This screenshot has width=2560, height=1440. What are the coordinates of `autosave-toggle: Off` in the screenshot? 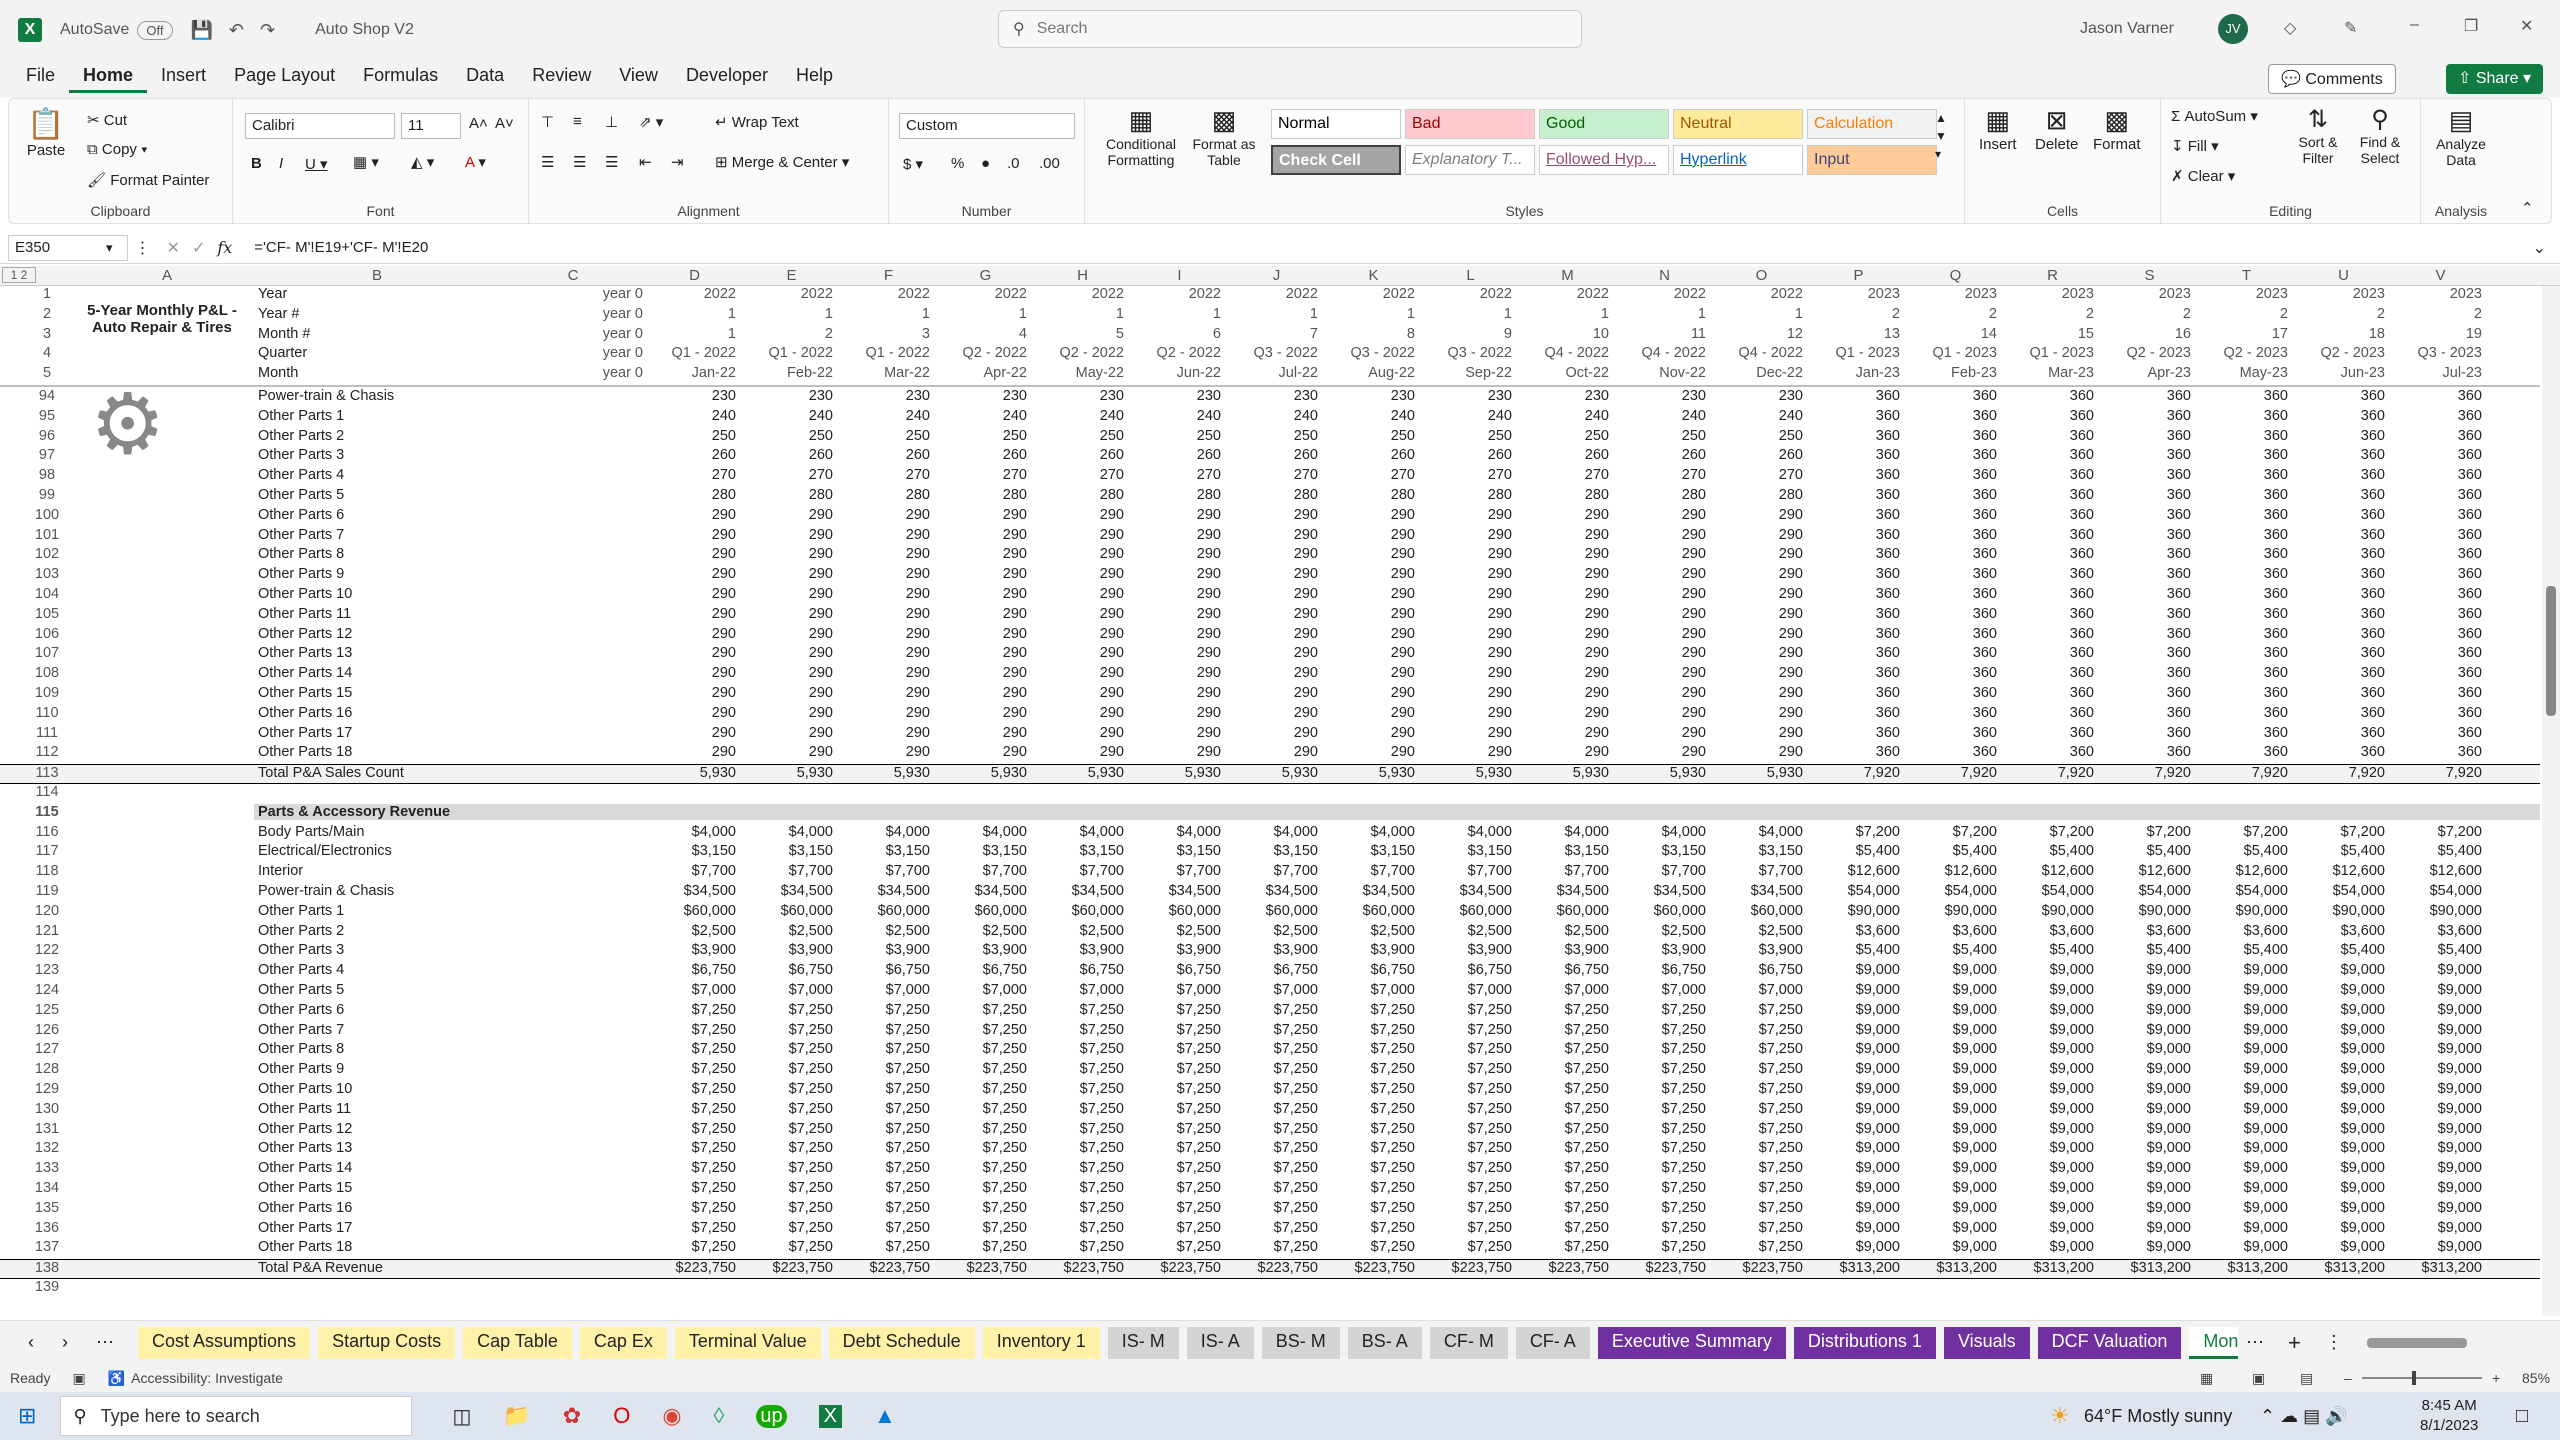 It's located at (155, 30).